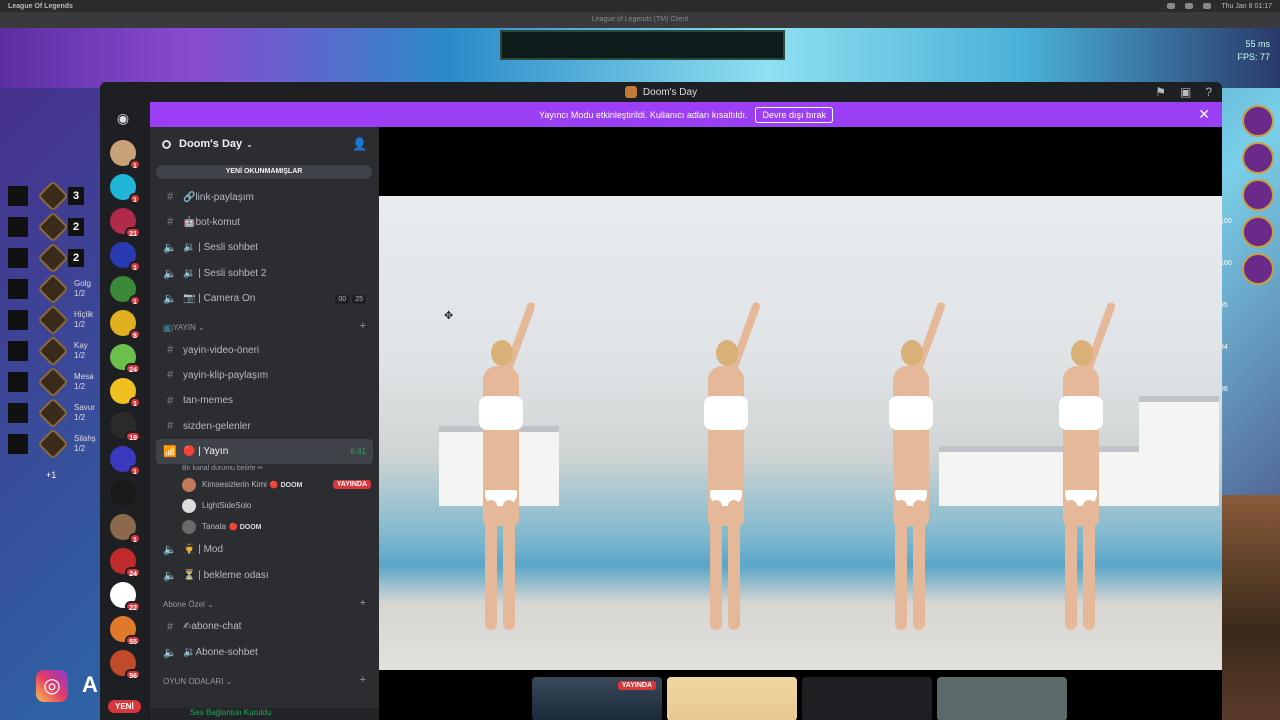  What do you see at coordinates (264, 298) in the screenshot?
I see `channel-item: 🔈 📷 | Camera On 00 25` at bounding box center [264, 298].